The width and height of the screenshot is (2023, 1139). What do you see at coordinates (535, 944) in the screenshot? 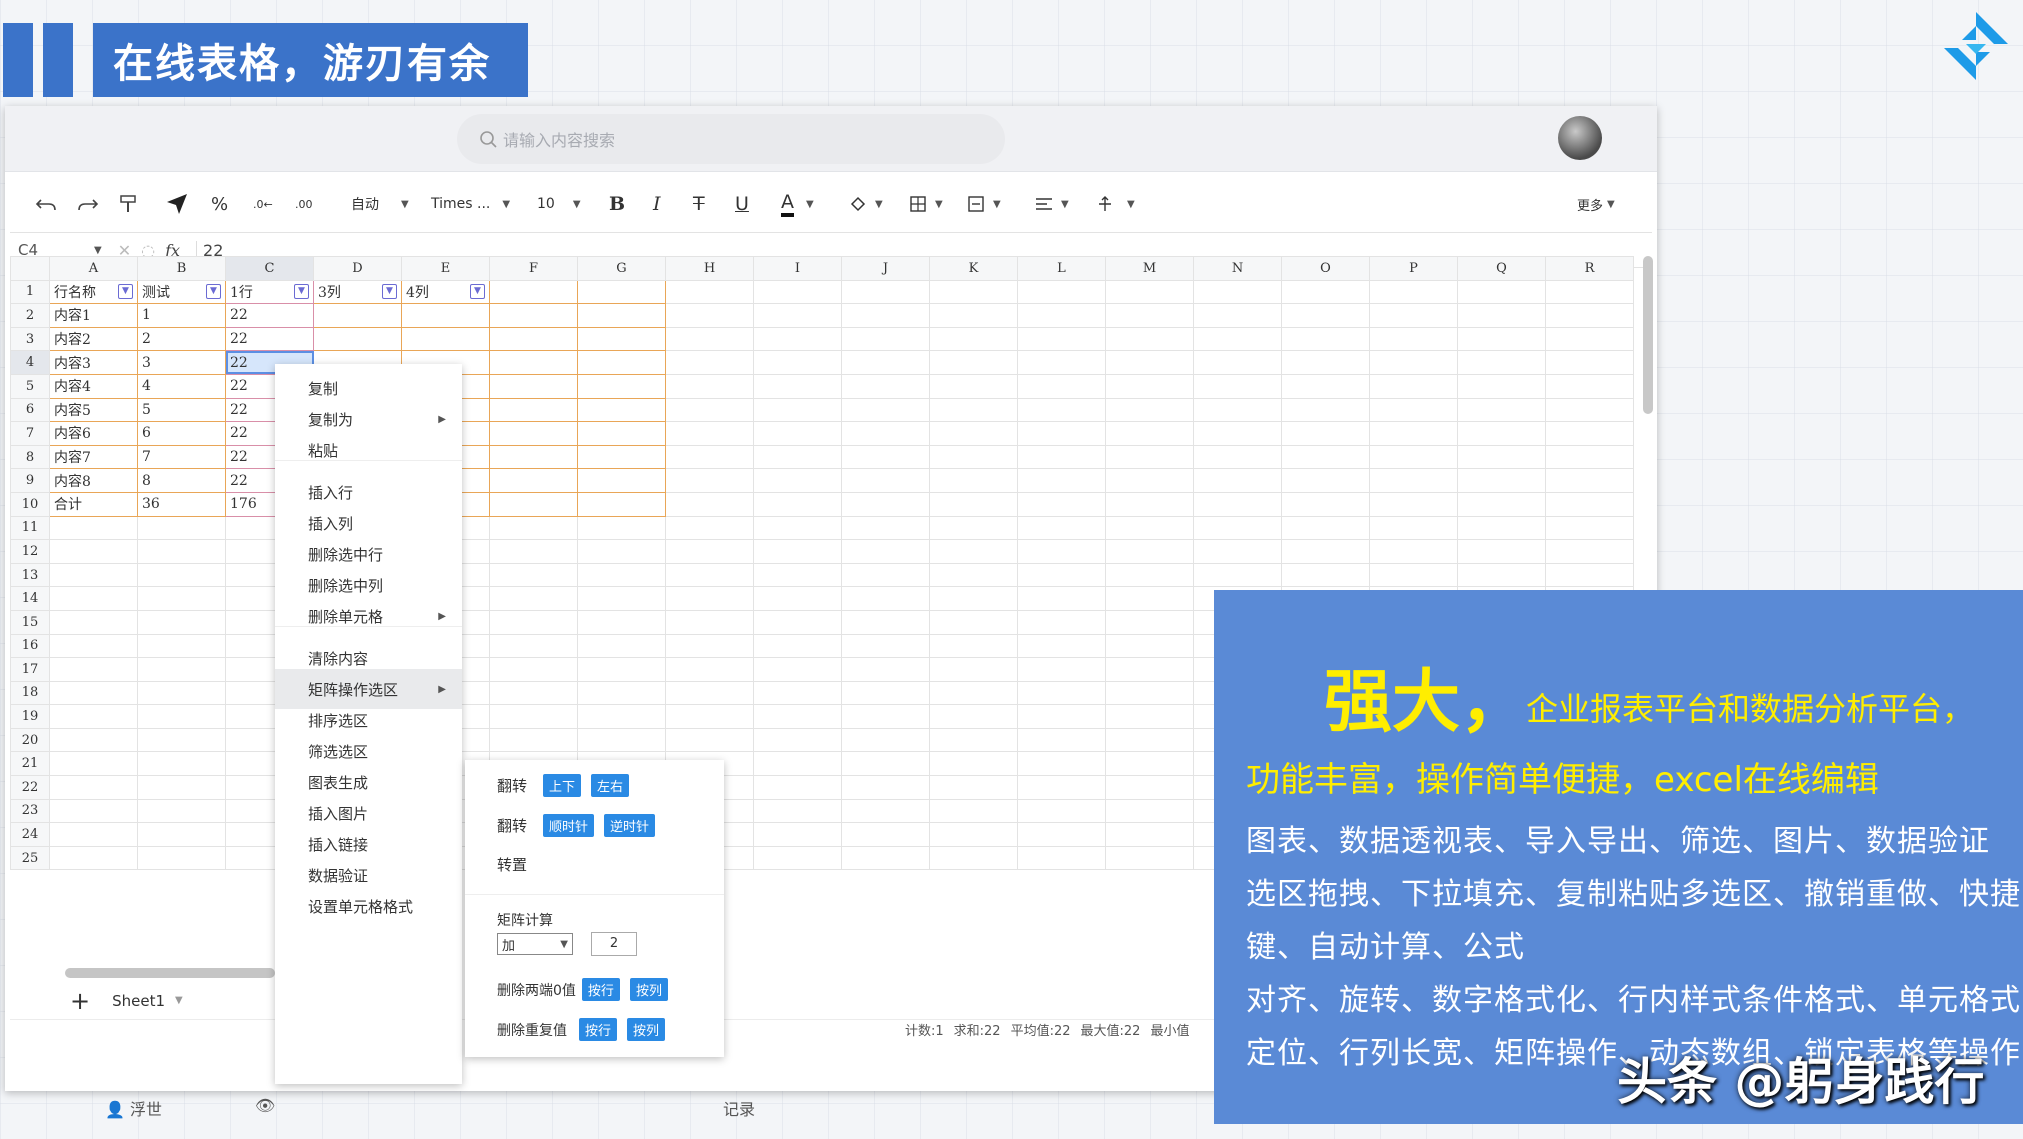
I see `operator-select: 加 ▼` at bounding box center [535, 944].